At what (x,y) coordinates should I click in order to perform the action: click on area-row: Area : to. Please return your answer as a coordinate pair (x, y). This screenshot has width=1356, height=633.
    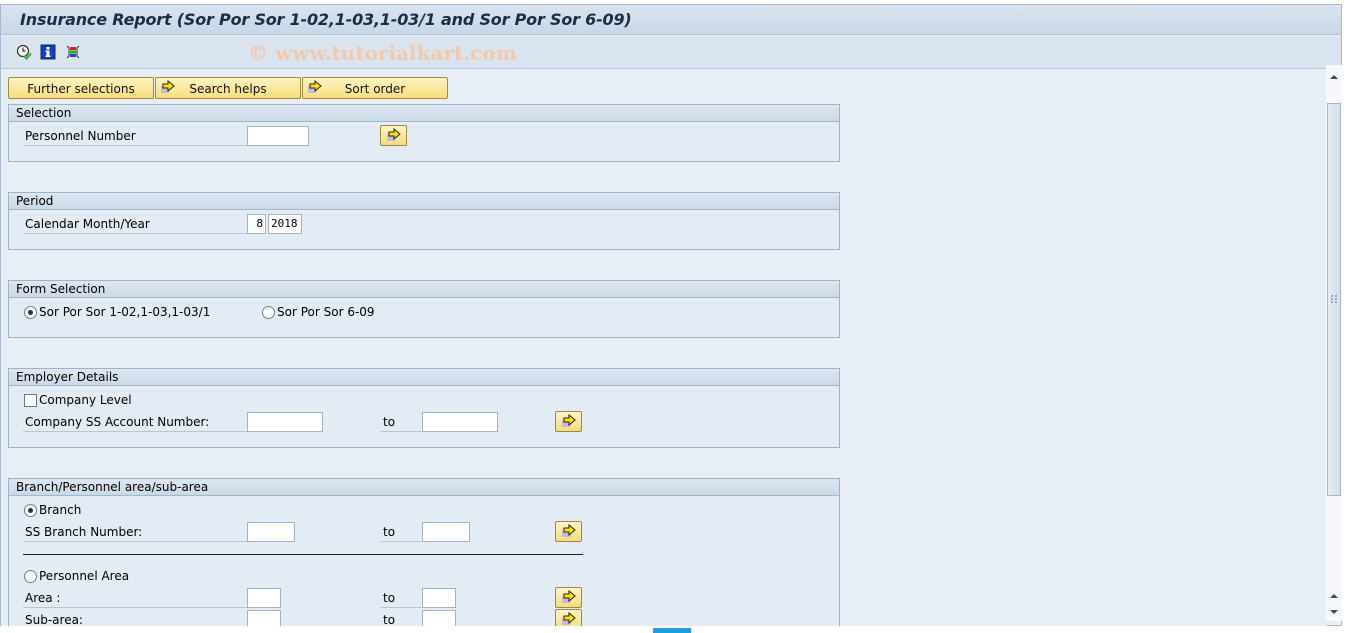
    Looking at the image, I should click on (423, 597).